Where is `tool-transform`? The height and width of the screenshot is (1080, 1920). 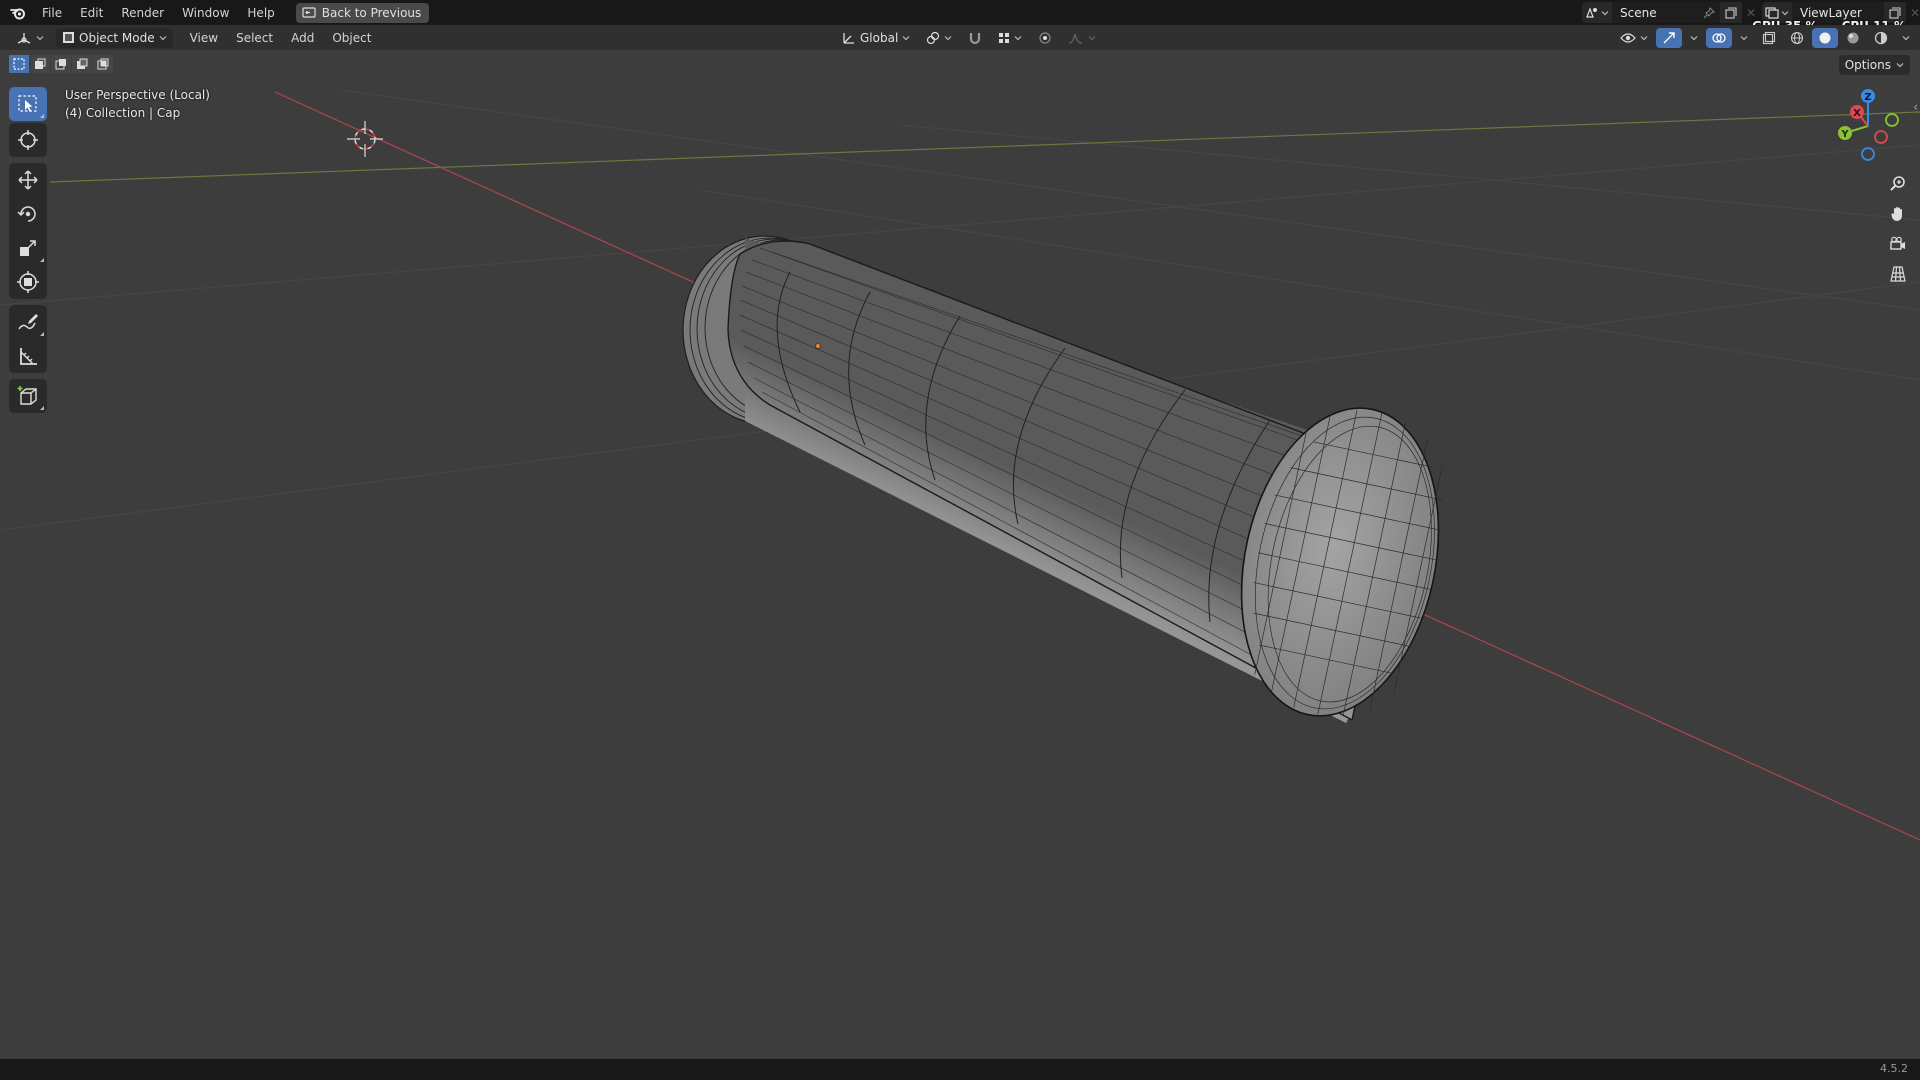
tool-transform is located at coordinates (28, 282).